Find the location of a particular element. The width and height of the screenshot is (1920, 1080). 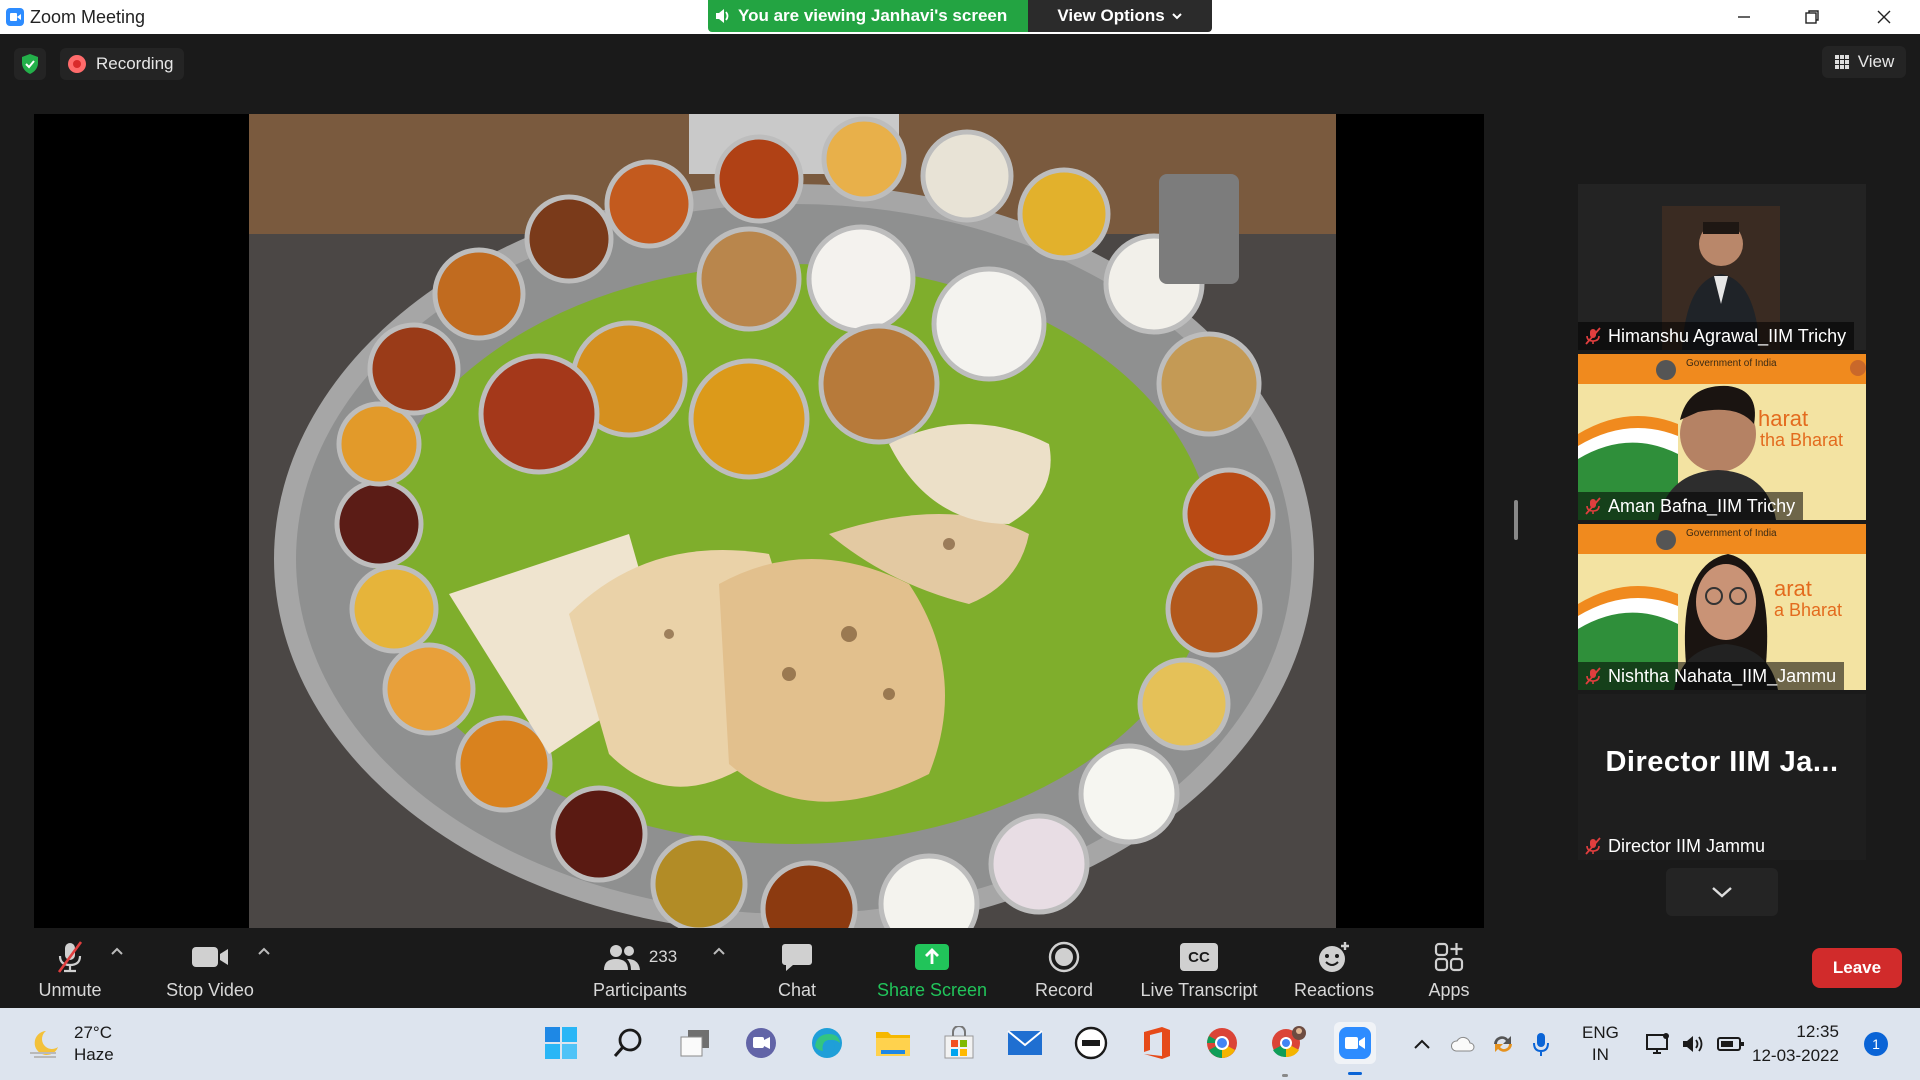

reactions-label: Reactions is located at coordinates (1334, 990).